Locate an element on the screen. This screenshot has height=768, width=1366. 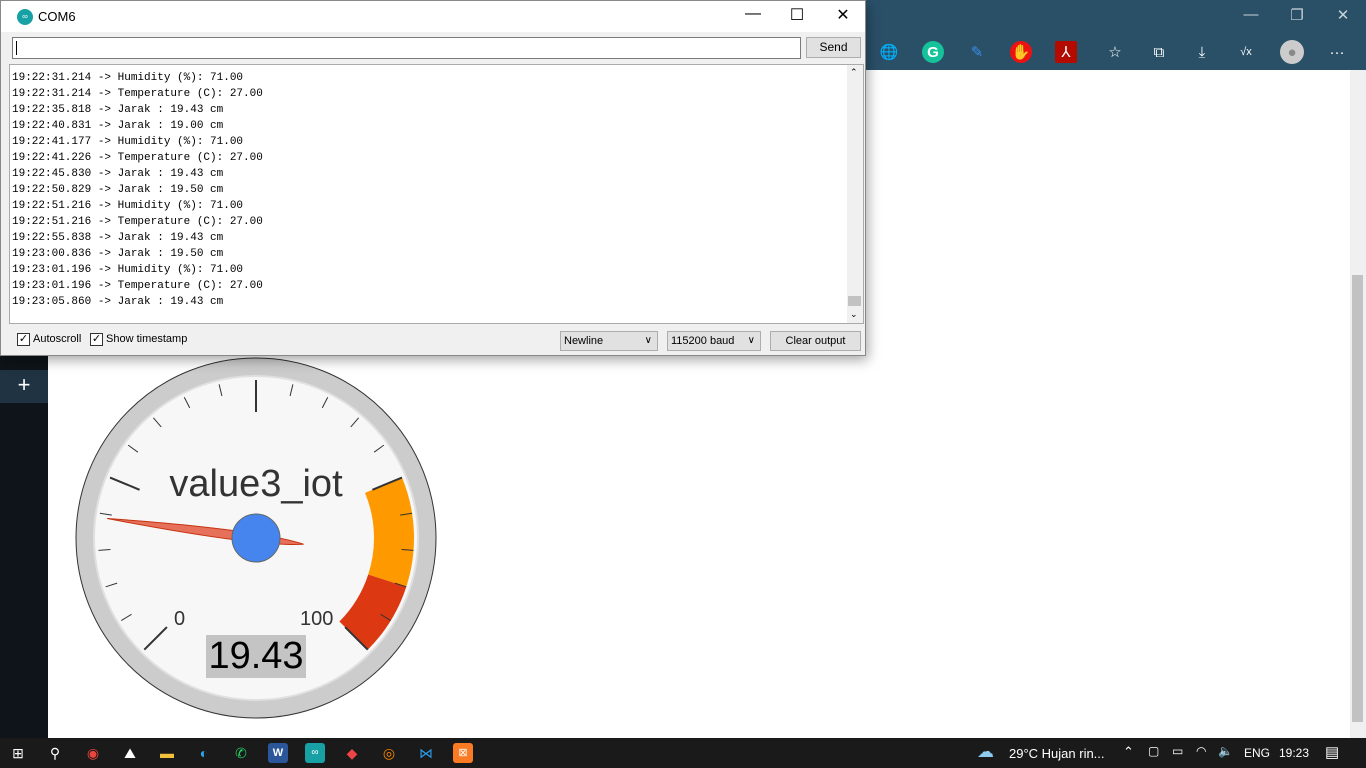
autoscroll-checkbox: ✓ is located at coordinates (23, 339).